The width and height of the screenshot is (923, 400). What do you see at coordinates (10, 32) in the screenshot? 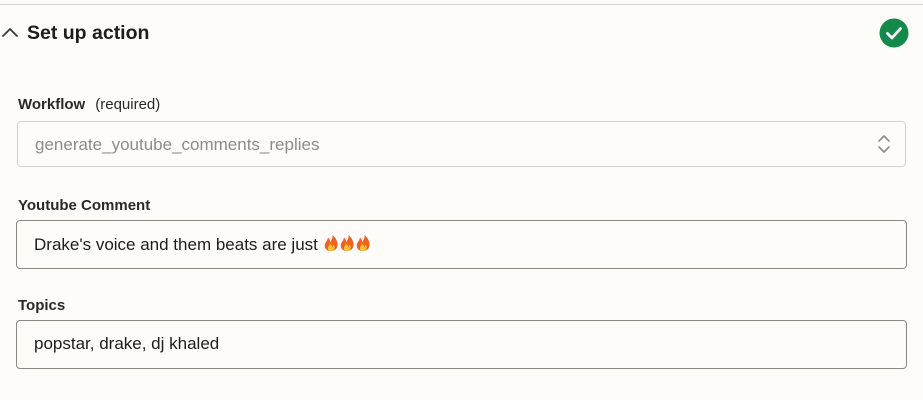
I see `chevron-up-icon` at bounding box center [10, 32].